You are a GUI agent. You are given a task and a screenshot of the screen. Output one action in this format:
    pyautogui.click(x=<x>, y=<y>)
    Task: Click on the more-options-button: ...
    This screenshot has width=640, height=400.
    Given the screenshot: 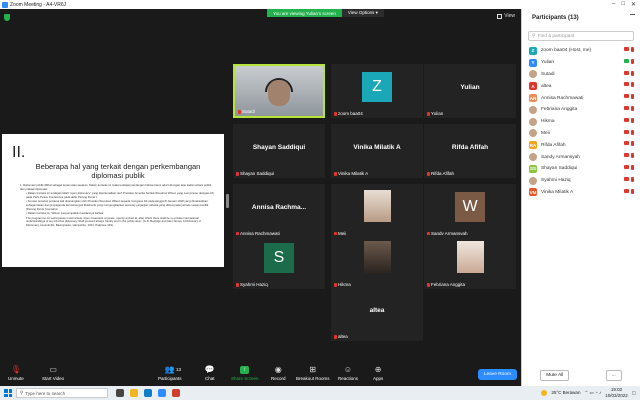 What is the action you would take?
    pyautogui.click(x=613, y=375)
    